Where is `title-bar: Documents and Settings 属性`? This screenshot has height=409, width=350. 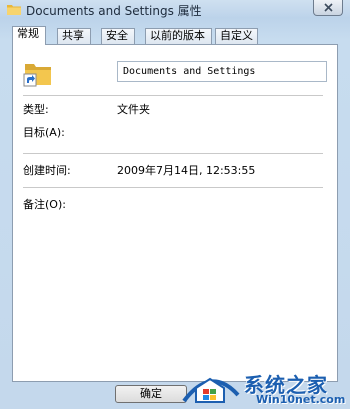 title-bar: Documents and Settings 属性 is located at coordinates (175, 10).